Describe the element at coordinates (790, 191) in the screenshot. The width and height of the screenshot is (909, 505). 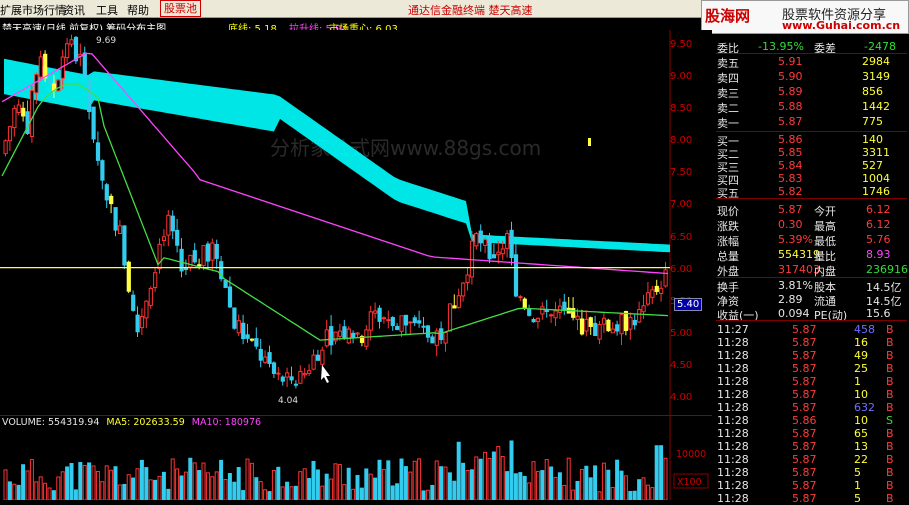
I see `bid-price: 5.82` at that location.